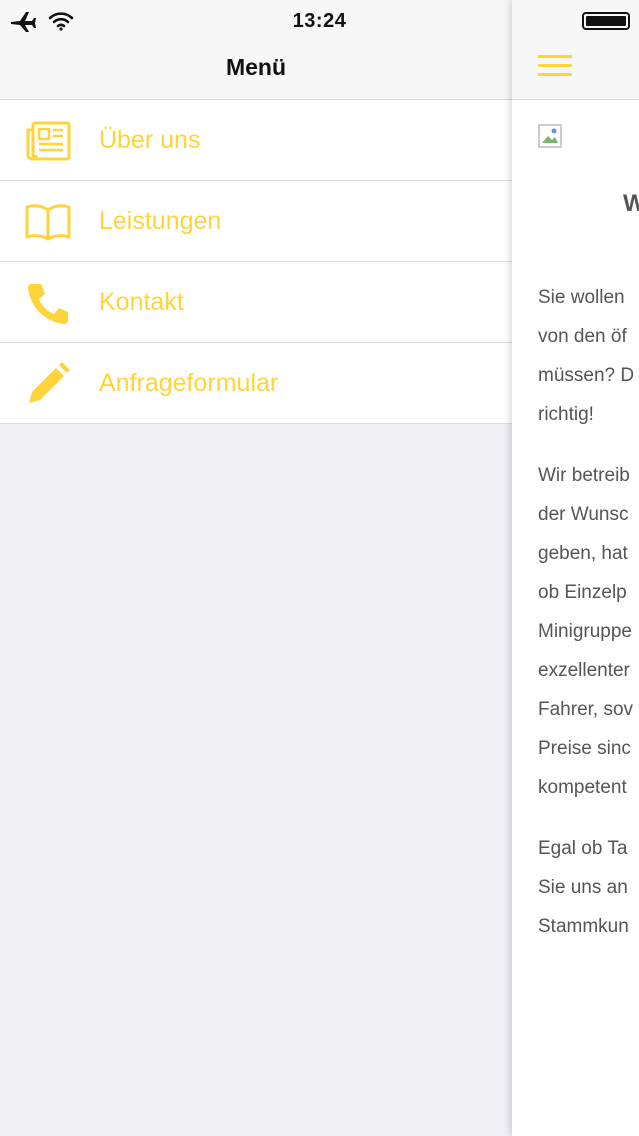 The image size is (639, 1136). I want to click on phone-icon, so click(48, 303).